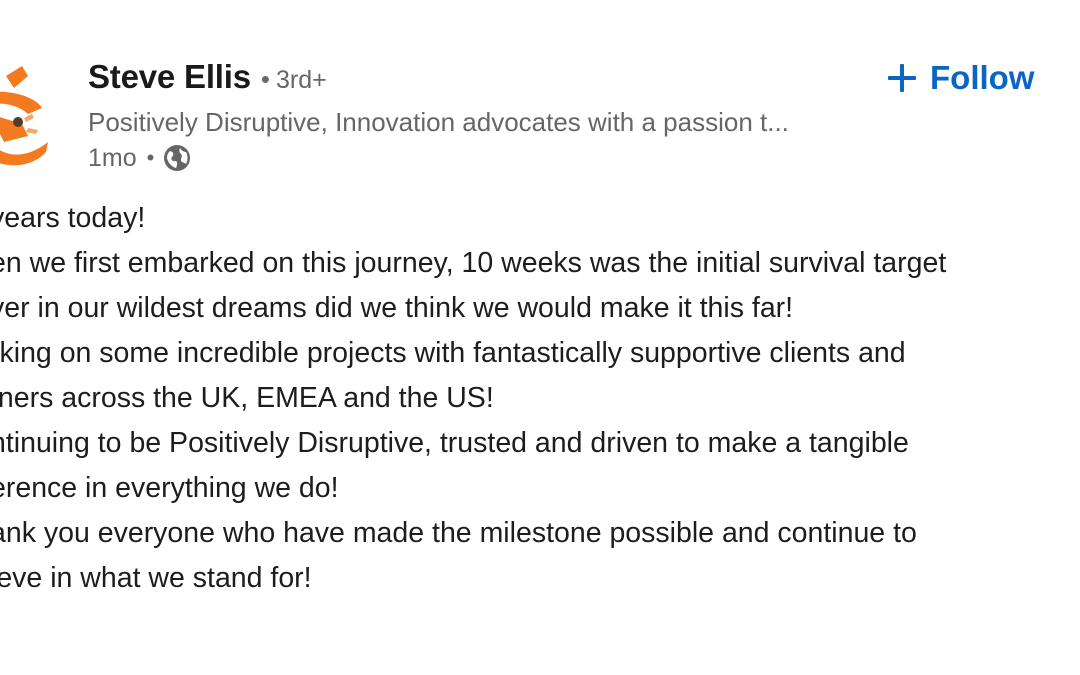  I want to click on post-text-line: ieve in what we stand for!, so click(156, 578).